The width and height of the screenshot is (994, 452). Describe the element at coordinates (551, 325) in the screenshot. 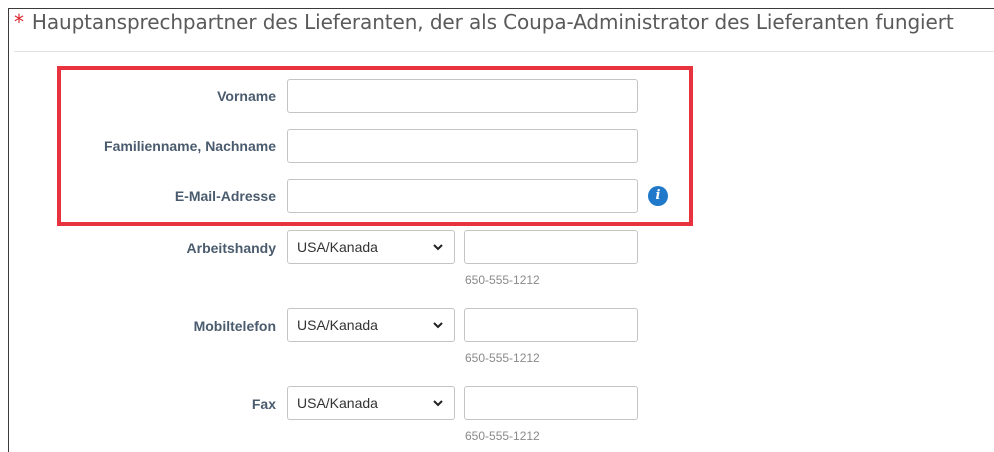

I see `mobile-phone-input` at that location.